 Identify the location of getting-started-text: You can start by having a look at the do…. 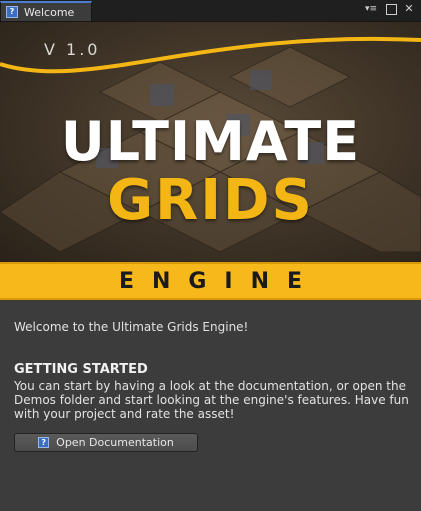
(211, 400).